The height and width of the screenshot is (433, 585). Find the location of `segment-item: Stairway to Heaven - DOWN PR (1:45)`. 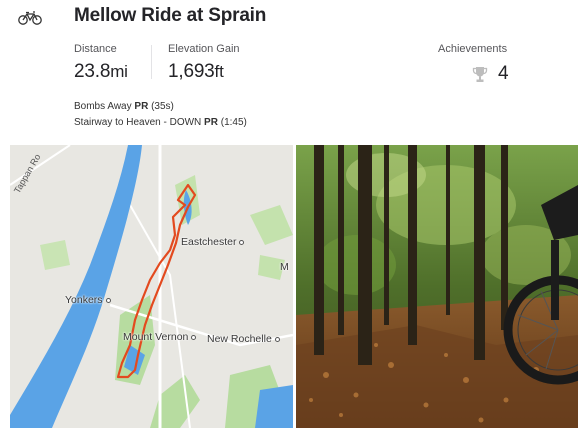

segment-item: Stairway to Heaven - DOWN PR (1:45) is located at coordinates (160, 123).